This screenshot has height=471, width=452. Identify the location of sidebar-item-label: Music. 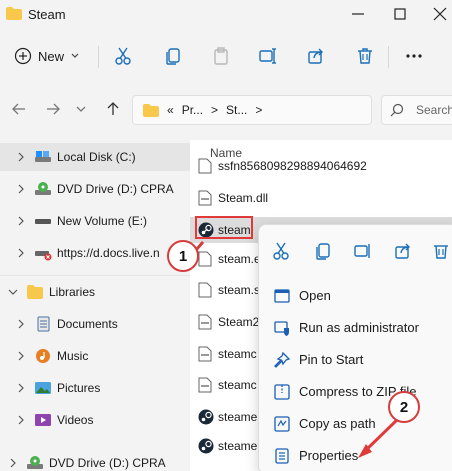
(73, 356).